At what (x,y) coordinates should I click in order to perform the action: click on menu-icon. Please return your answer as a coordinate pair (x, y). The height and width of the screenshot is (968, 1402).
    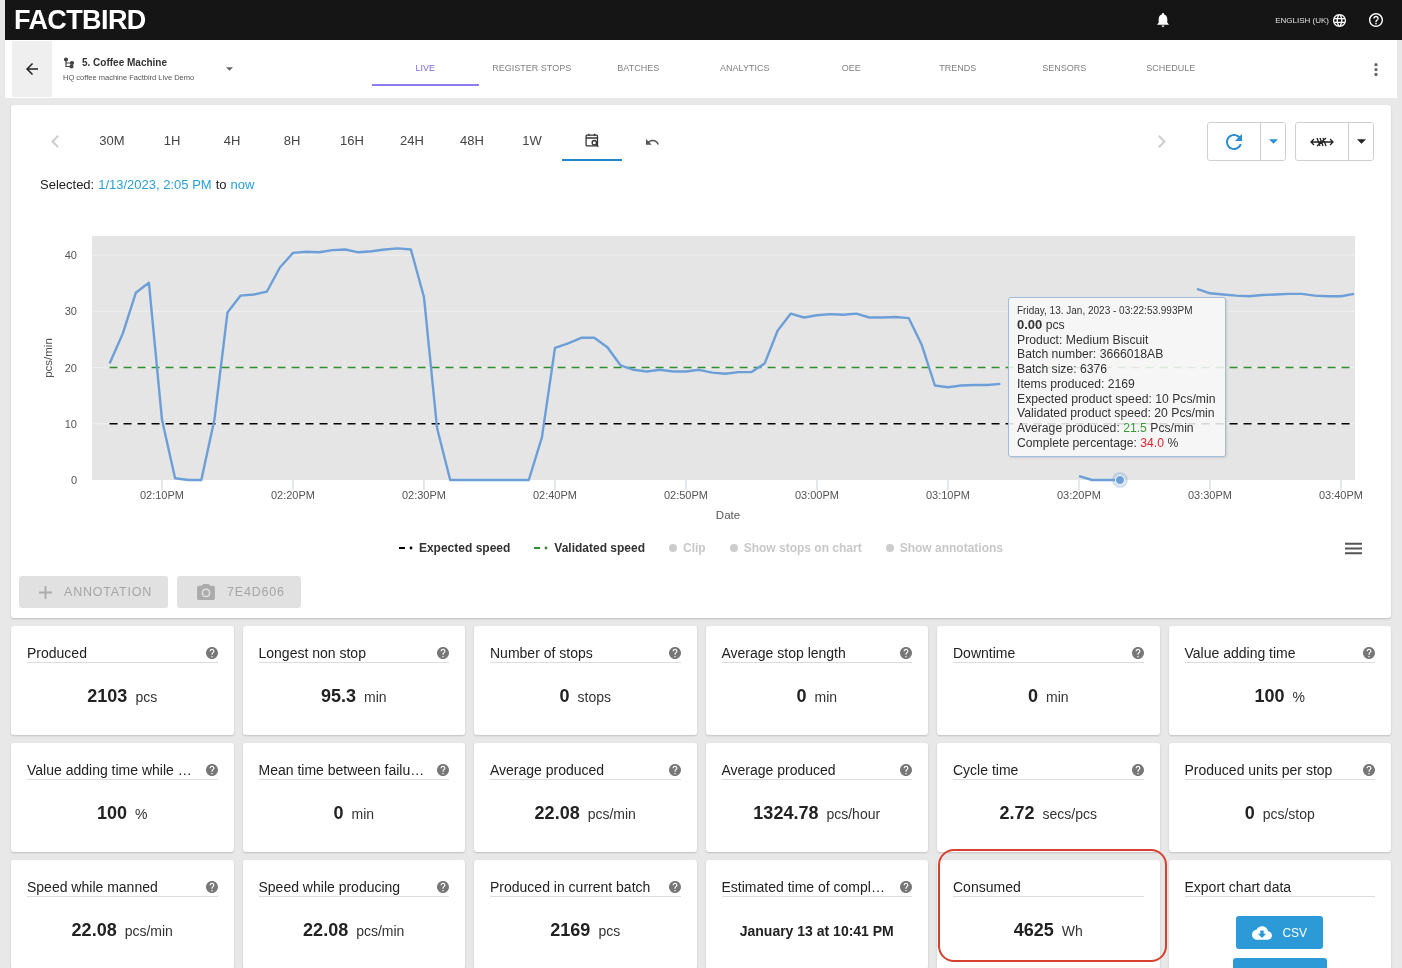
    Looking at the image, I should click on (1353, 548).